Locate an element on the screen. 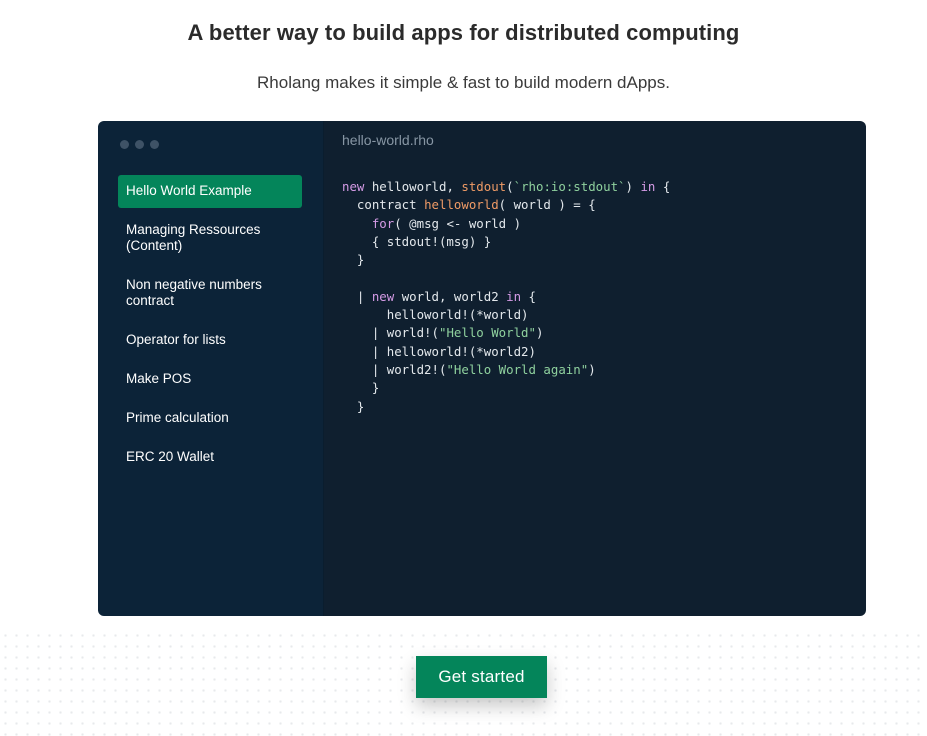  window-controls is located at coordinates (139, 144).